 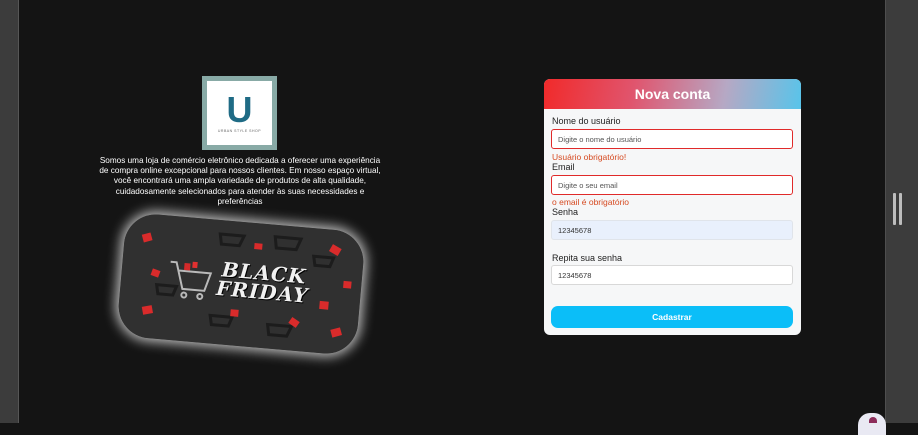 What do you see at coordinates (9, 211) in the screenshot?
I see `left-window-edge` at bounding box center [9, 211].